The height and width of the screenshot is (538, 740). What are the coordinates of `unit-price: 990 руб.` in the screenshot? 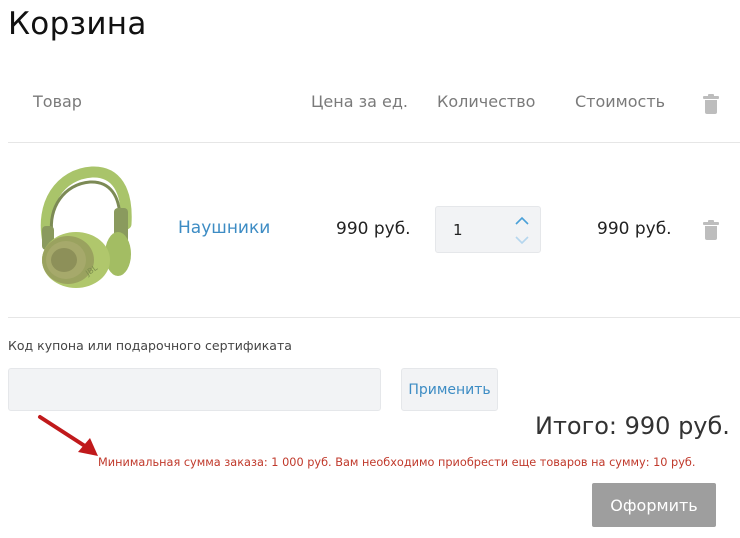 It's located at (373, 229).